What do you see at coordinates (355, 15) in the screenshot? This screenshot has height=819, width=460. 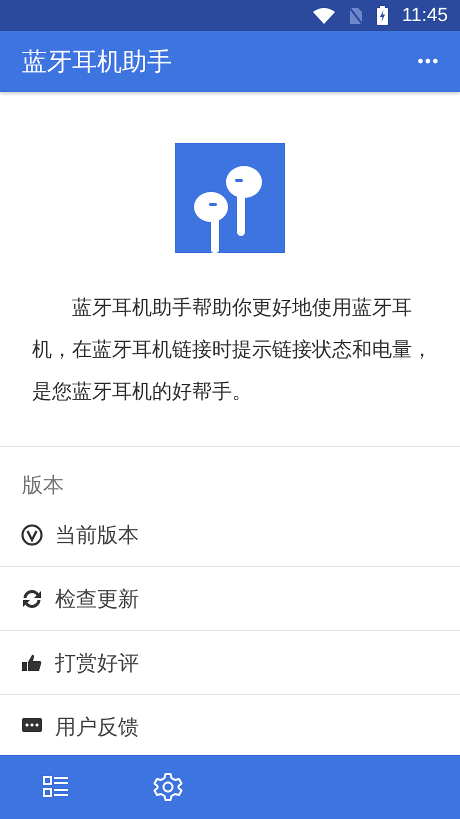 I see `no-sim-icon` at bounding box center [355, 15].